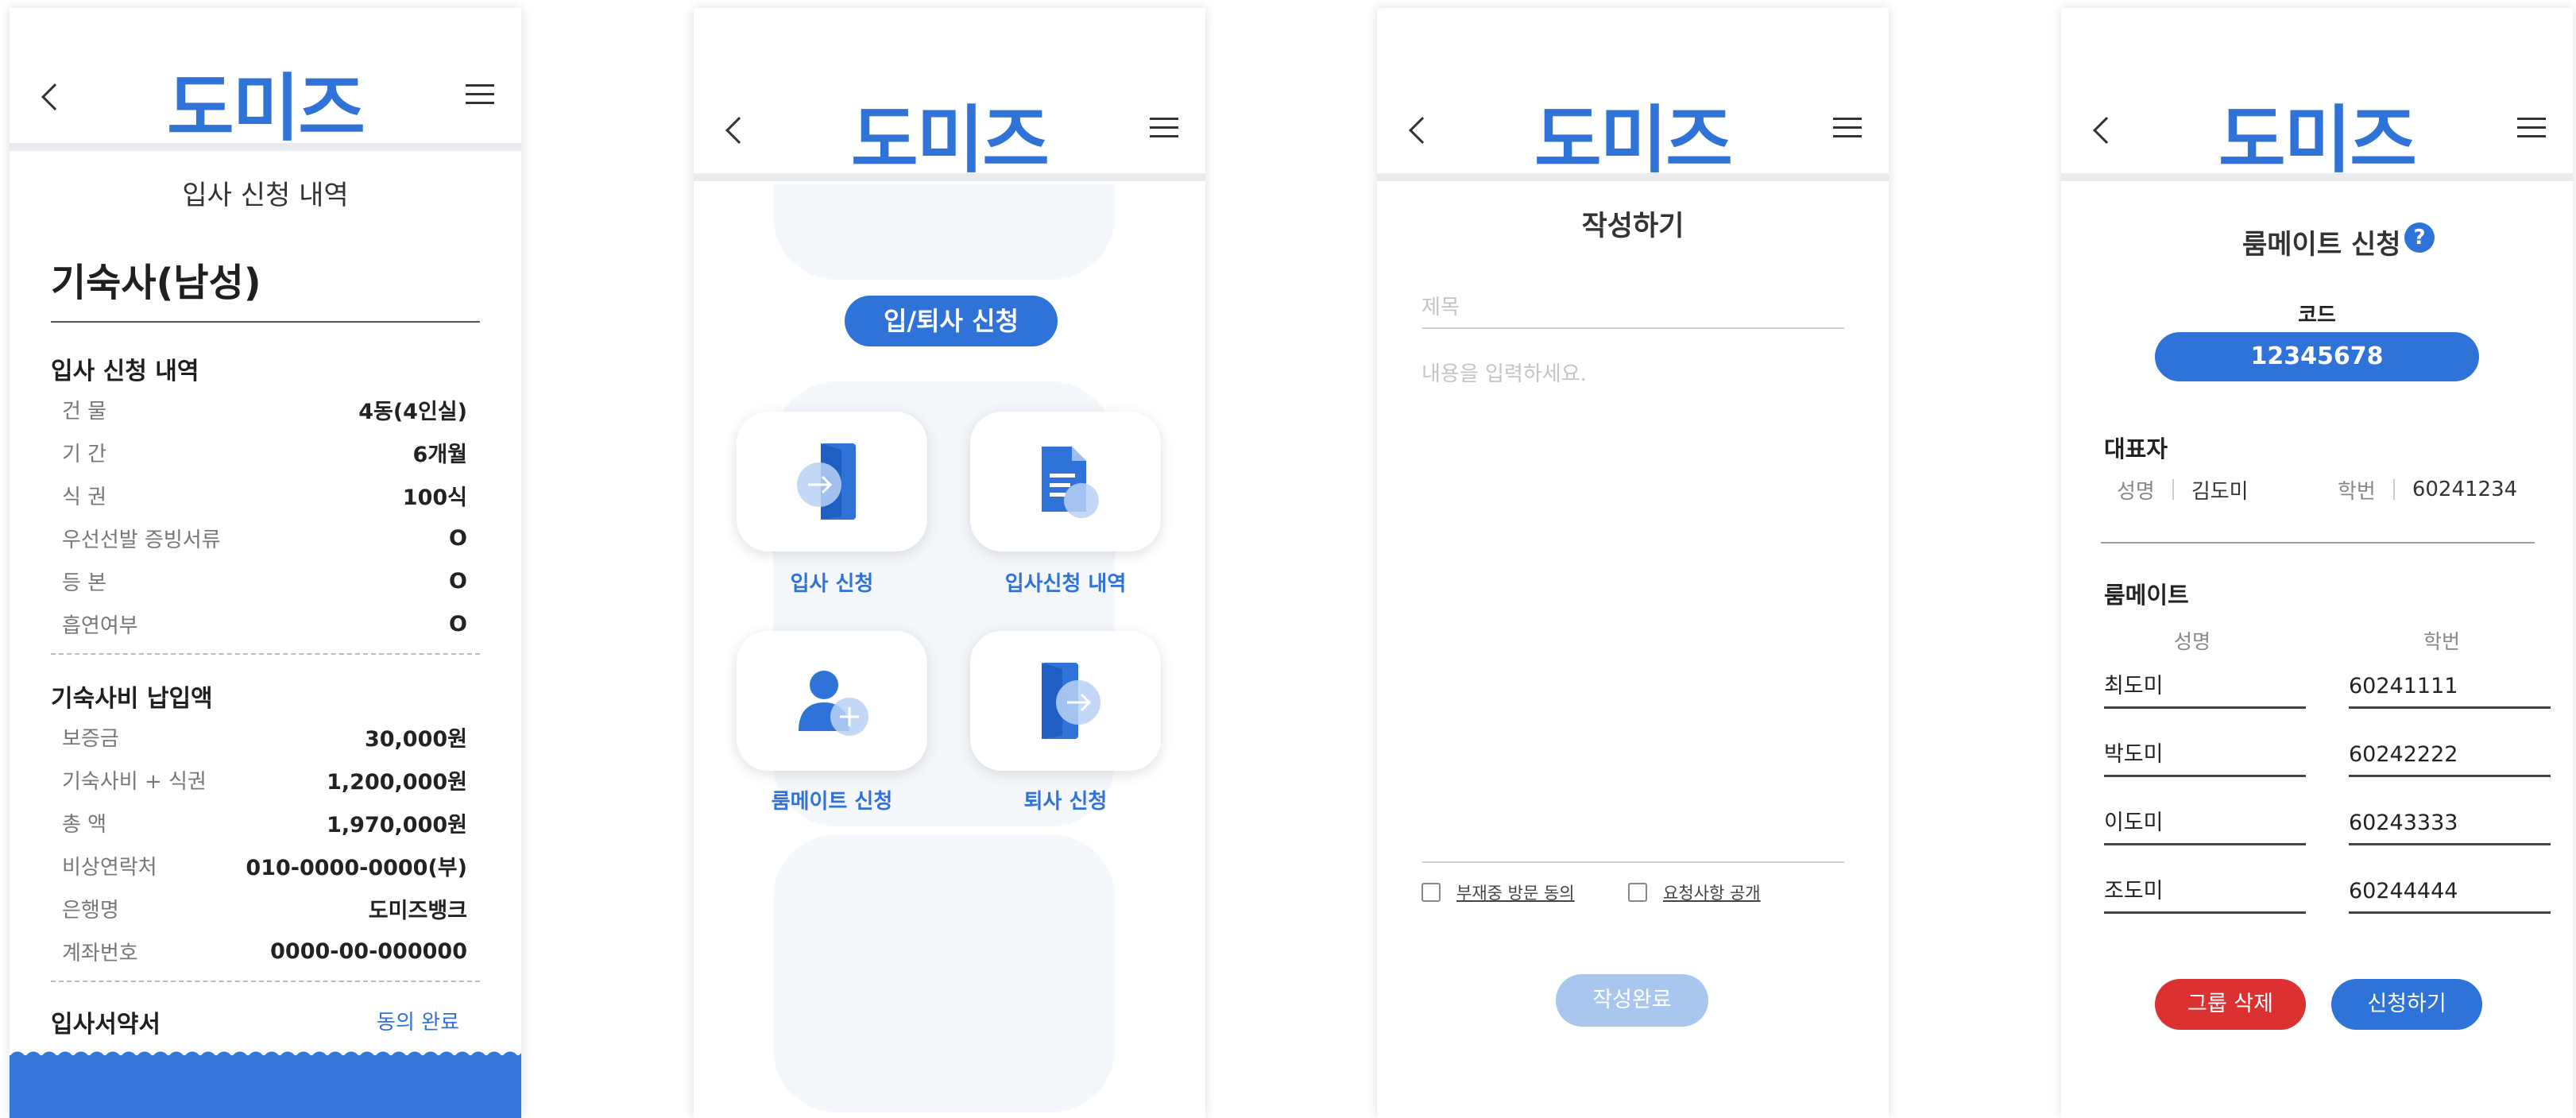 The height and width of the screenshot is (1118, 2576). I want to click on checkbox-label: 요청사항 공개, so click(1712, 893).